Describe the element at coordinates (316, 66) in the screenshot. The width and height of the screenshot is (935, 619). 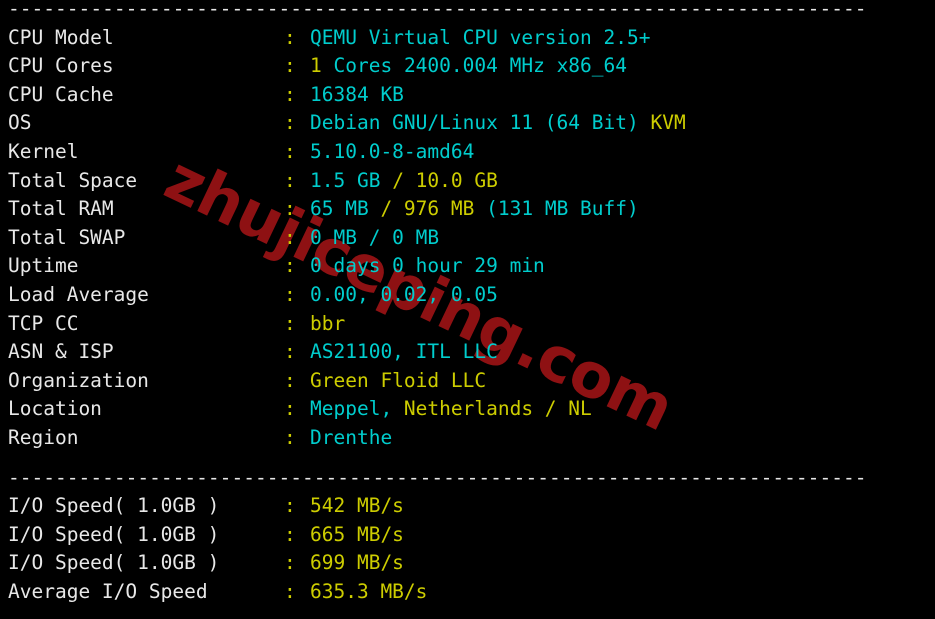
I see `system-info-value: 1` at that location.